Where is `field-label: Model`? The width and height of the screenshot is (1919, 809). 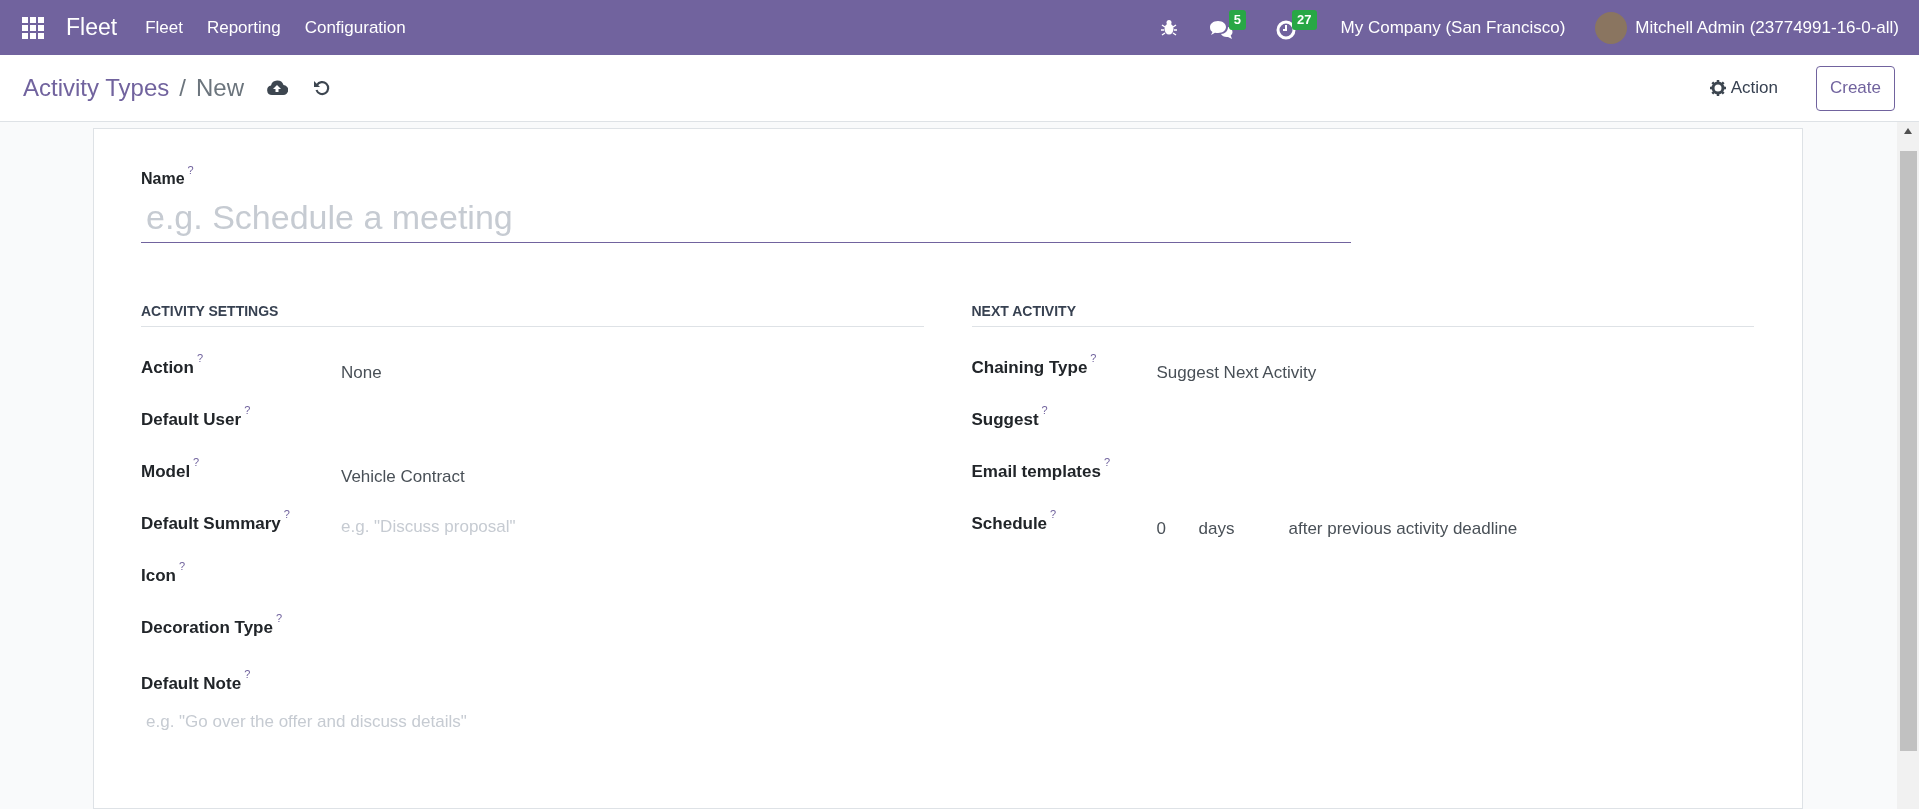
field-label: Model is located at coordinates (166, 472).